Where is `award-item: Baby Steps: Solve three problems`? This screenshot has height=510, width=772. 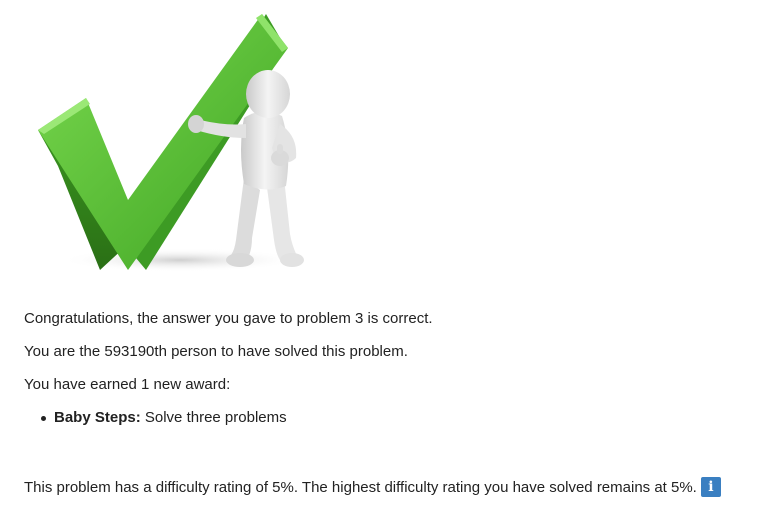 award-item: Baby Steps: Solve three problems is located at coordinates (402, 418).